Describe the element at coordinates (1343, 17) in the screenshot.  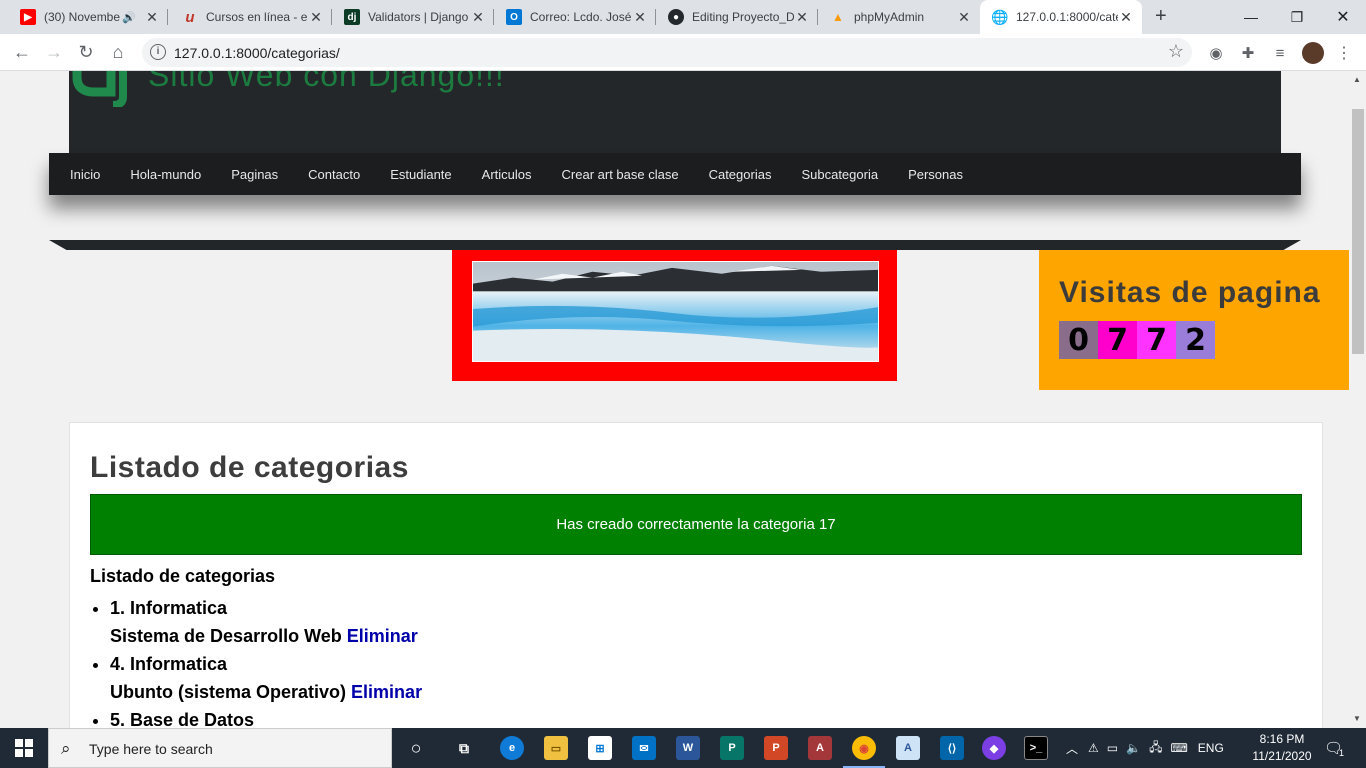
I see `window-close-button: ✕` at that location.